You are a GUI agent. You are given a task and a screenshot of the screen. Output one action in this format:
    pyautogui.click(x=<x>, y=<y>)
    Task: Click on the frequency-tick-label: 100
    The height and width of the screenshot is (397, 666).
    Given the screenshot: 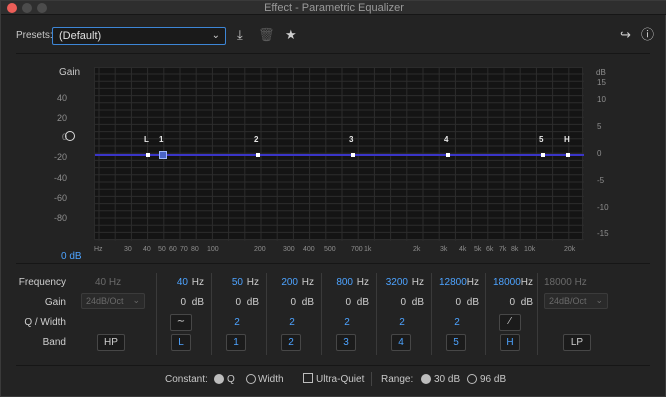 What is the action you would take?
    pyautogui.click(x=213, y=249)
    